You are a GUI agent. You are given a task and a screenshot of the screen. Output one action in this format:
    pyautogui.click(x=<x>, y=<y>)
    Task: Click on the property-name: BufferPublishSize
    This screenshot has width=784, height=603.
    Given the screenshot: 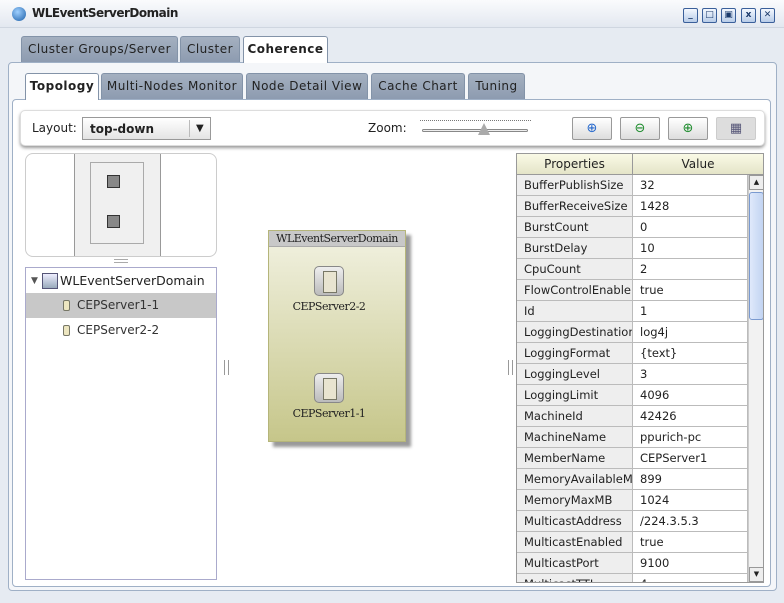 What is the action you would take?
    pyautogui.click(x=575, y=185)
    